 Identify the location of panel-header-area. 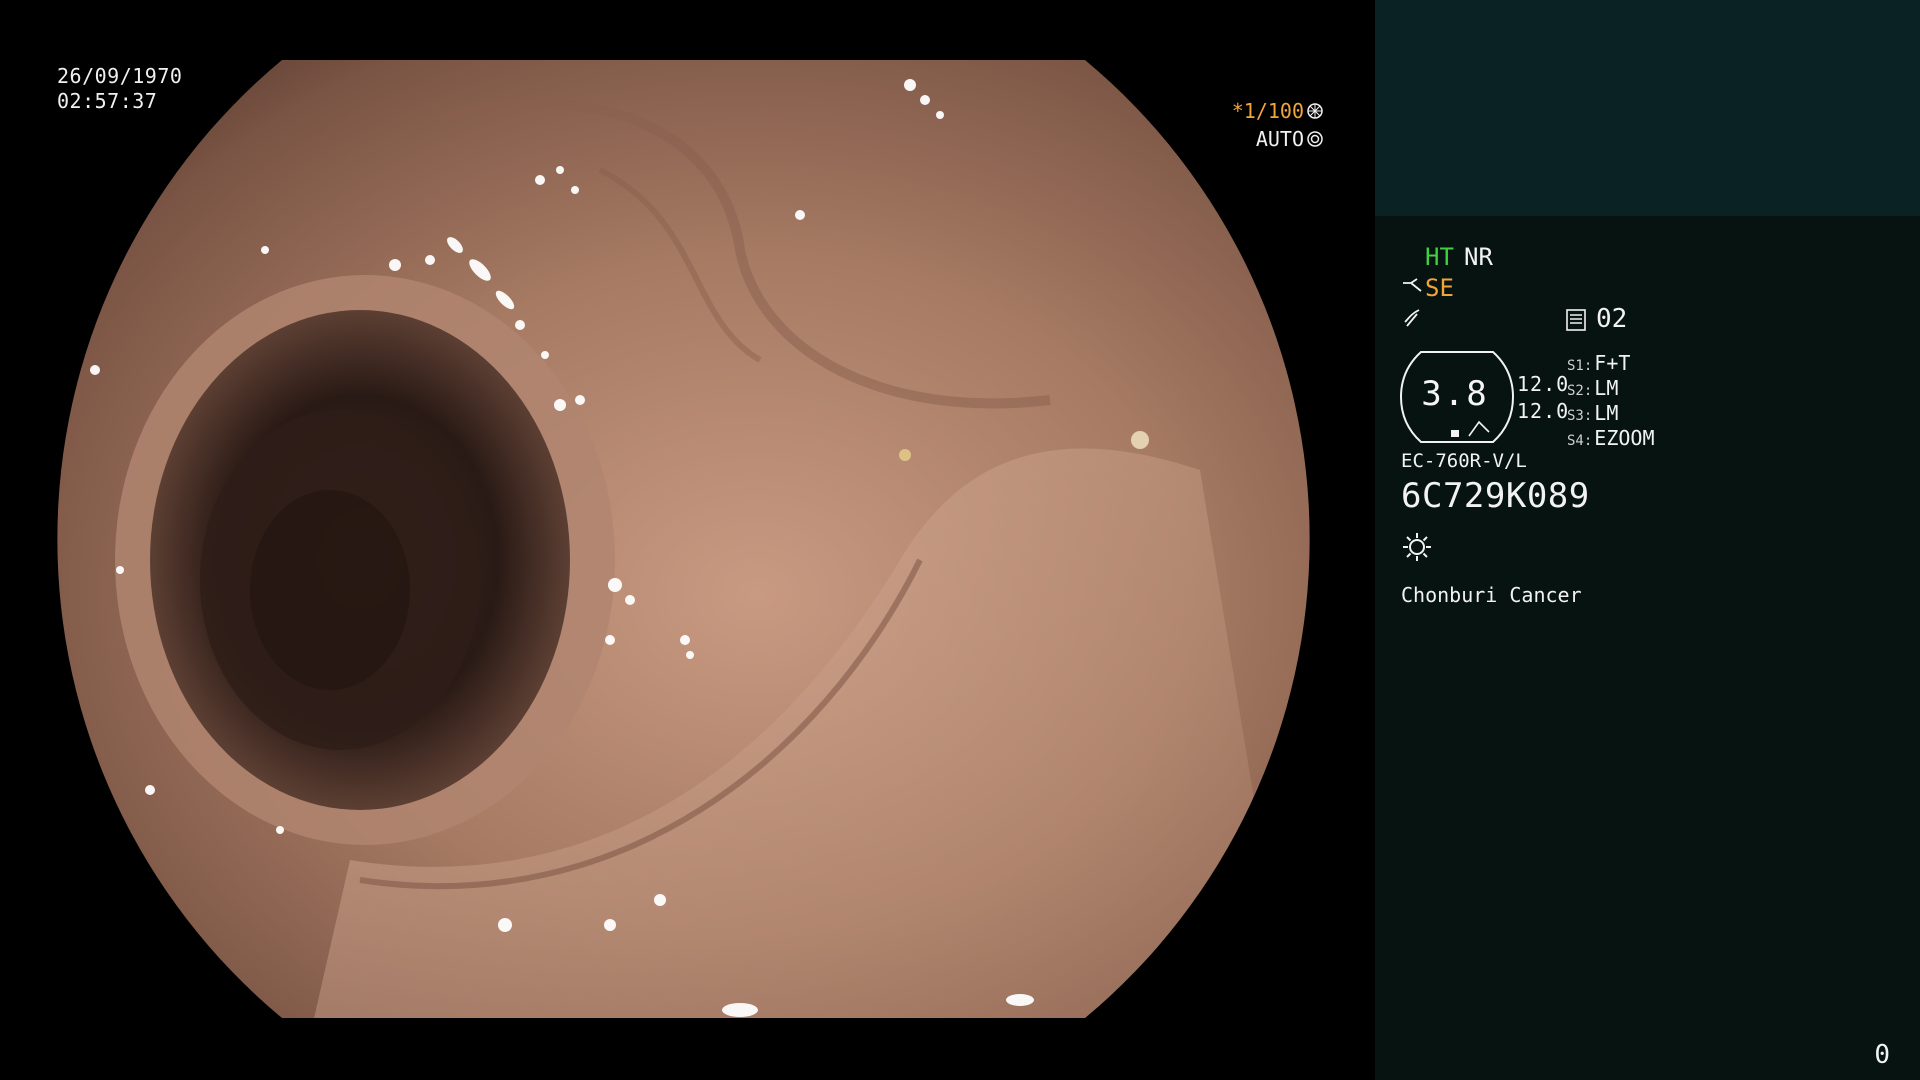
(1647, 108).